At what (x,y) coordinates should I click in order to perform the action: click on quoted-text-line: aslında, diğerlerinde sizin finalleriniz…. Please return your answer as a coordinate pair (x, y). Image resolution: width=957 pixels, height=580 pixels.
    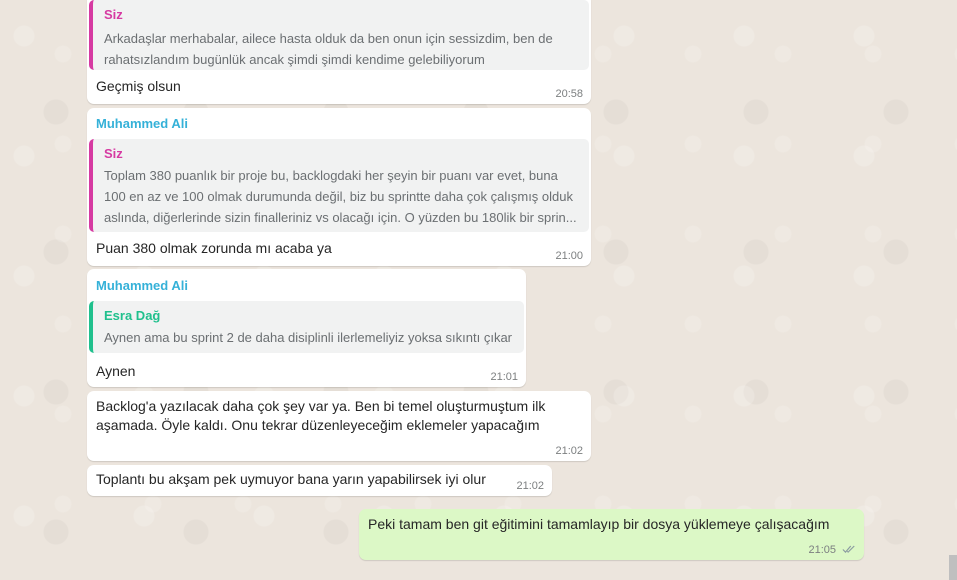
    Looking at the image, I should click on (340, 217).